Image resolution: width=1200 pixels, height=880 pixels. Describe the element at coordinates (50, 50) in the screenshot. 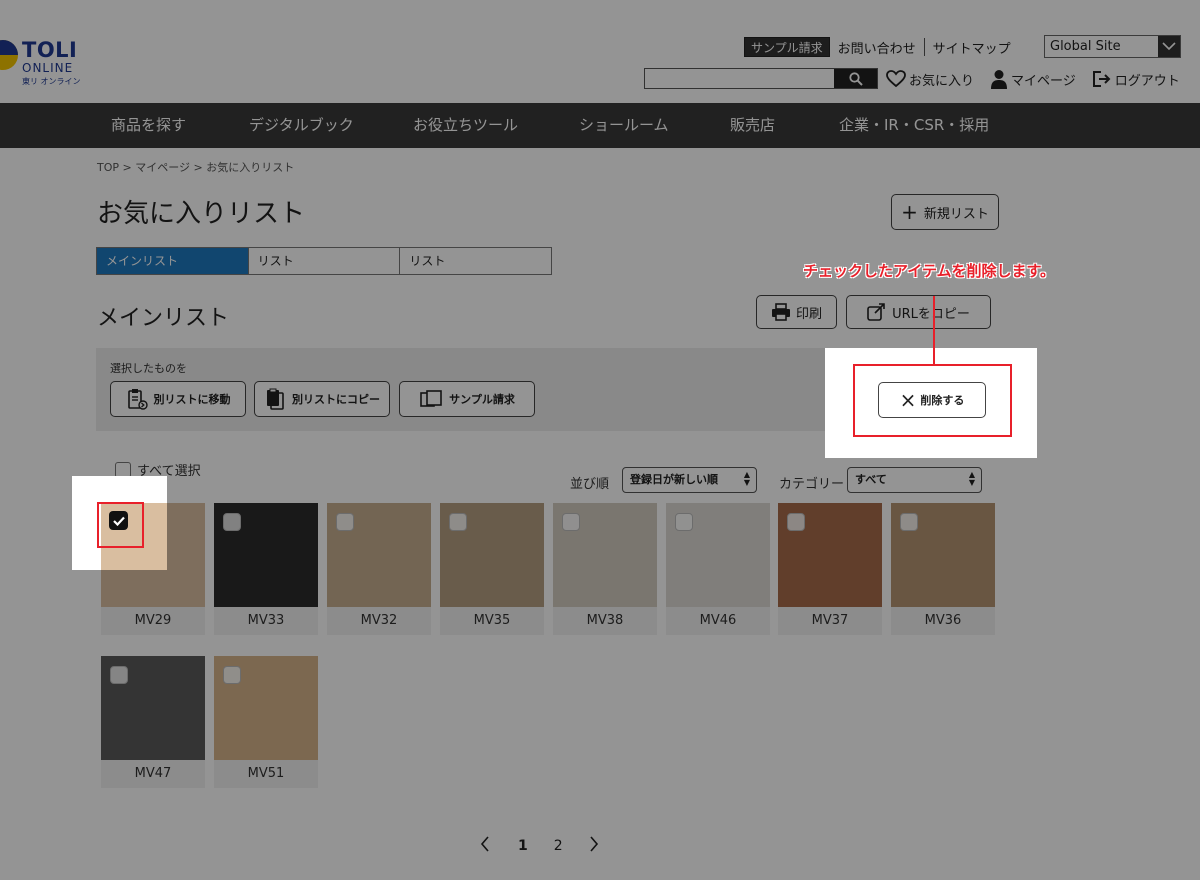

I see `logo-title: TOLI` at that location.